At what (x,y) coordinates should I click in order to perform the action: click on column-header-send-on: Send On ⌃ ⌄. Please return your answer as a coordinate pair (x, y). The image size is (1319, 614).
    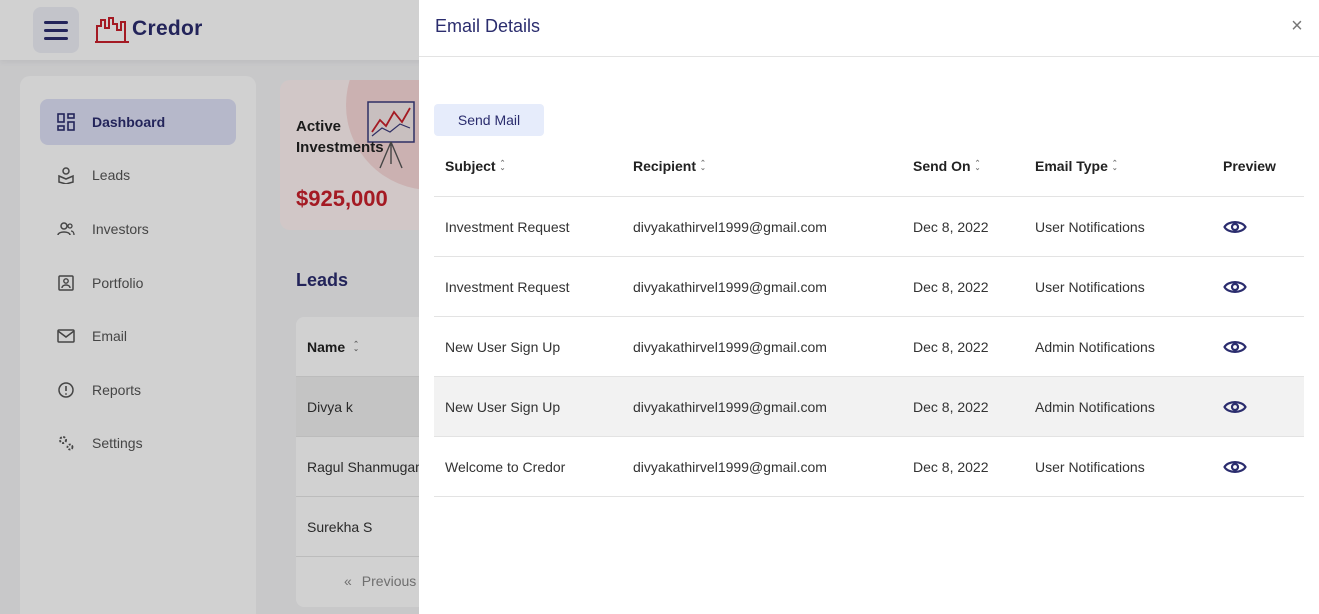
    Looking at the image, I should click on (946, 166).